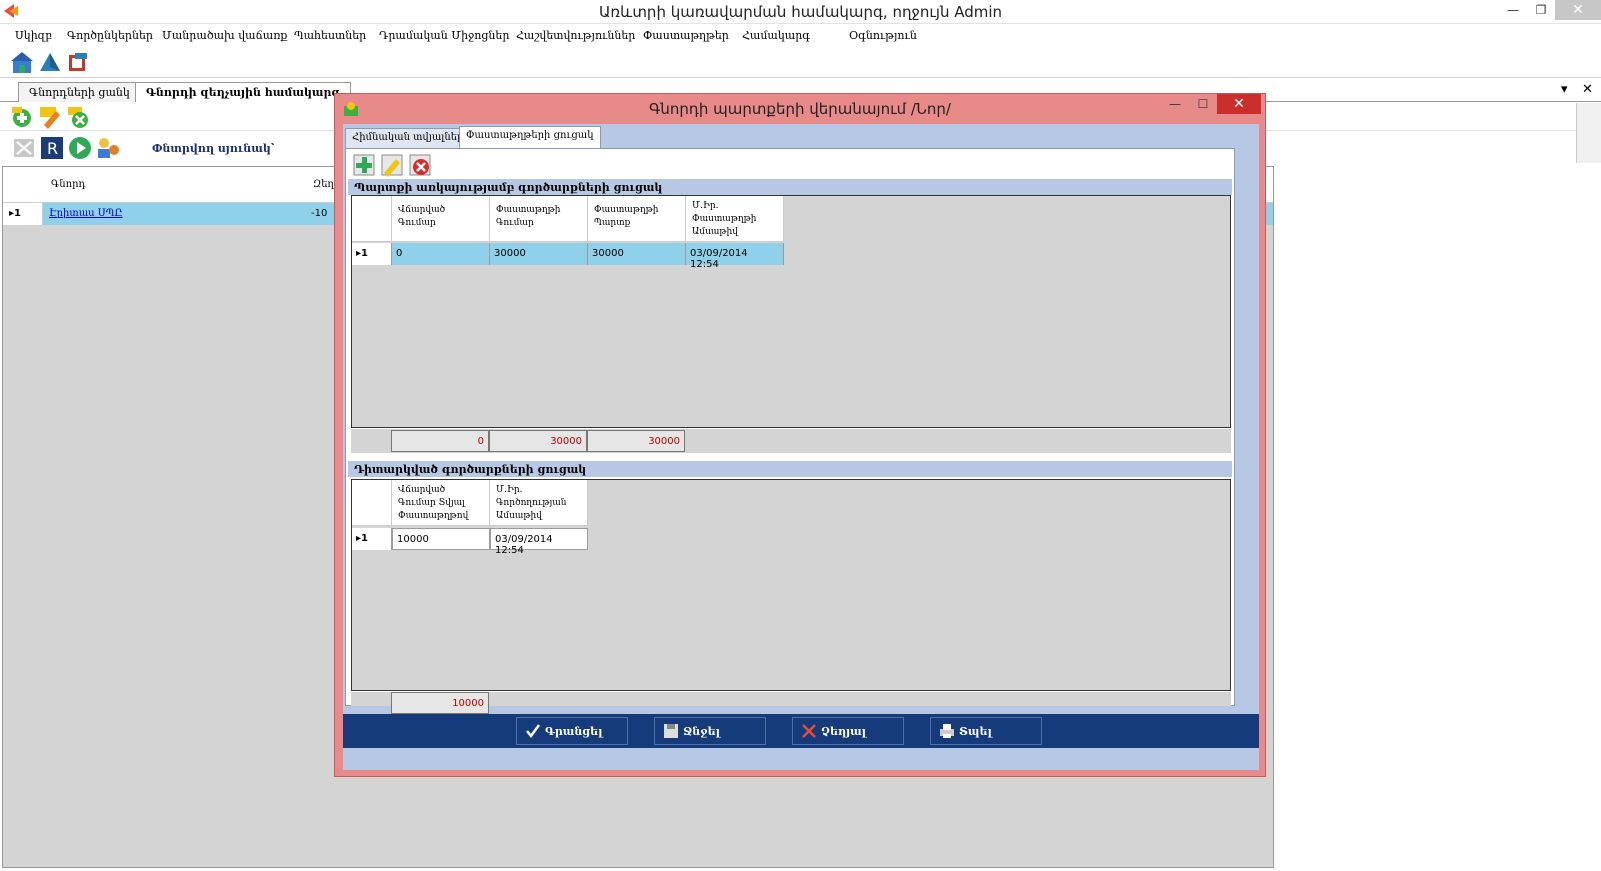 The image size is (1601, 871). What do you see at coordinates (68, 184) in the screenshot?
I see `column-header-buyer: Գնորդ` at bounding box center [68, 184].